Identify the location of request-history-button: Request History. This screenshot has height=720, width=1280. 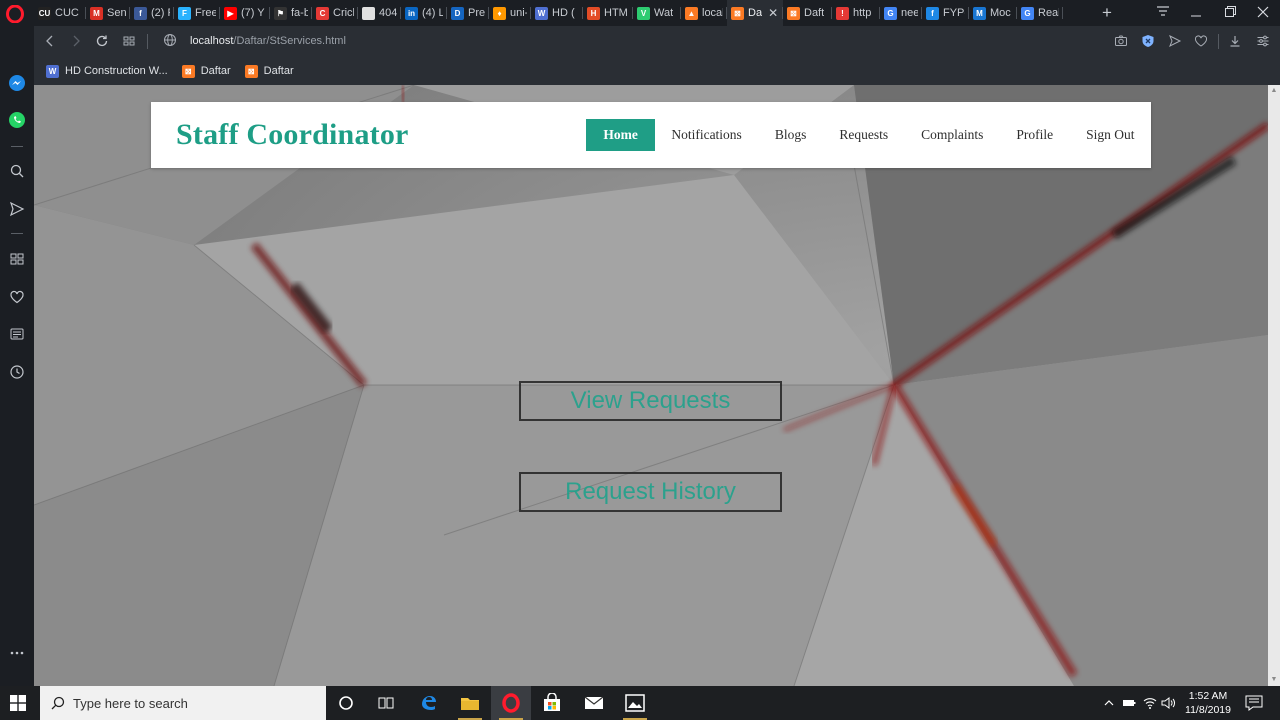
(650, 492).